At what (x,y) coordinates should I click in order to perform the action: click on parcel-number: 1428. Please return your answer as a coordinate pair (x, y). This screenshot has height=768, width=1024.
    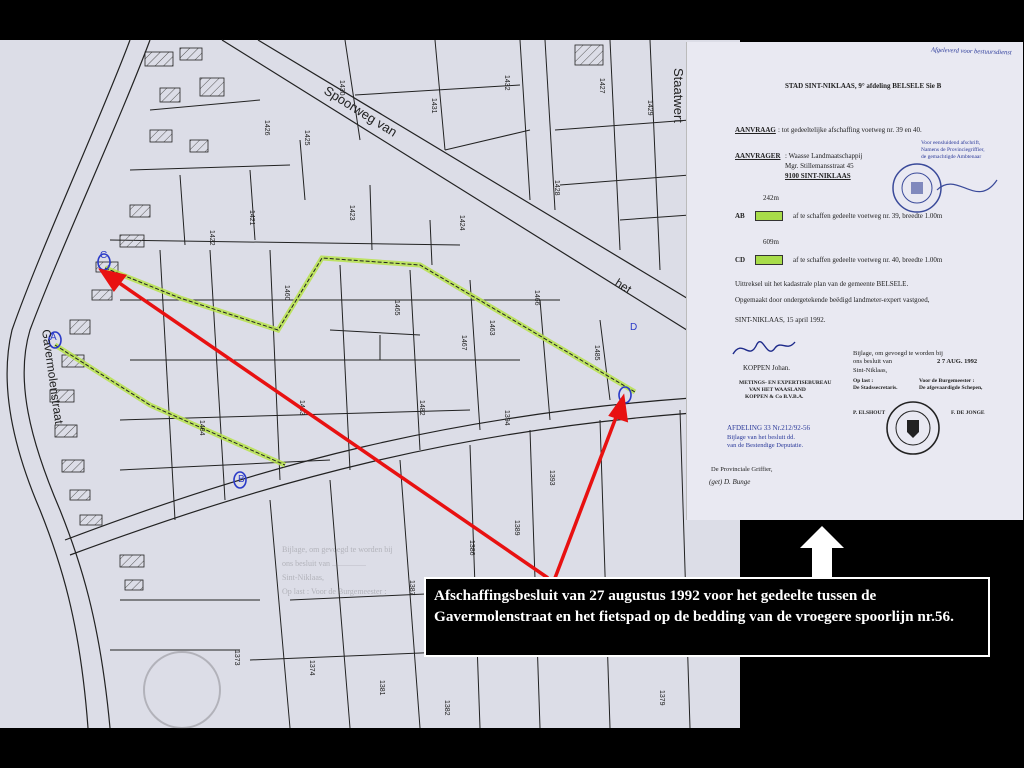
    Looking at the image, I should click on (556, 188).